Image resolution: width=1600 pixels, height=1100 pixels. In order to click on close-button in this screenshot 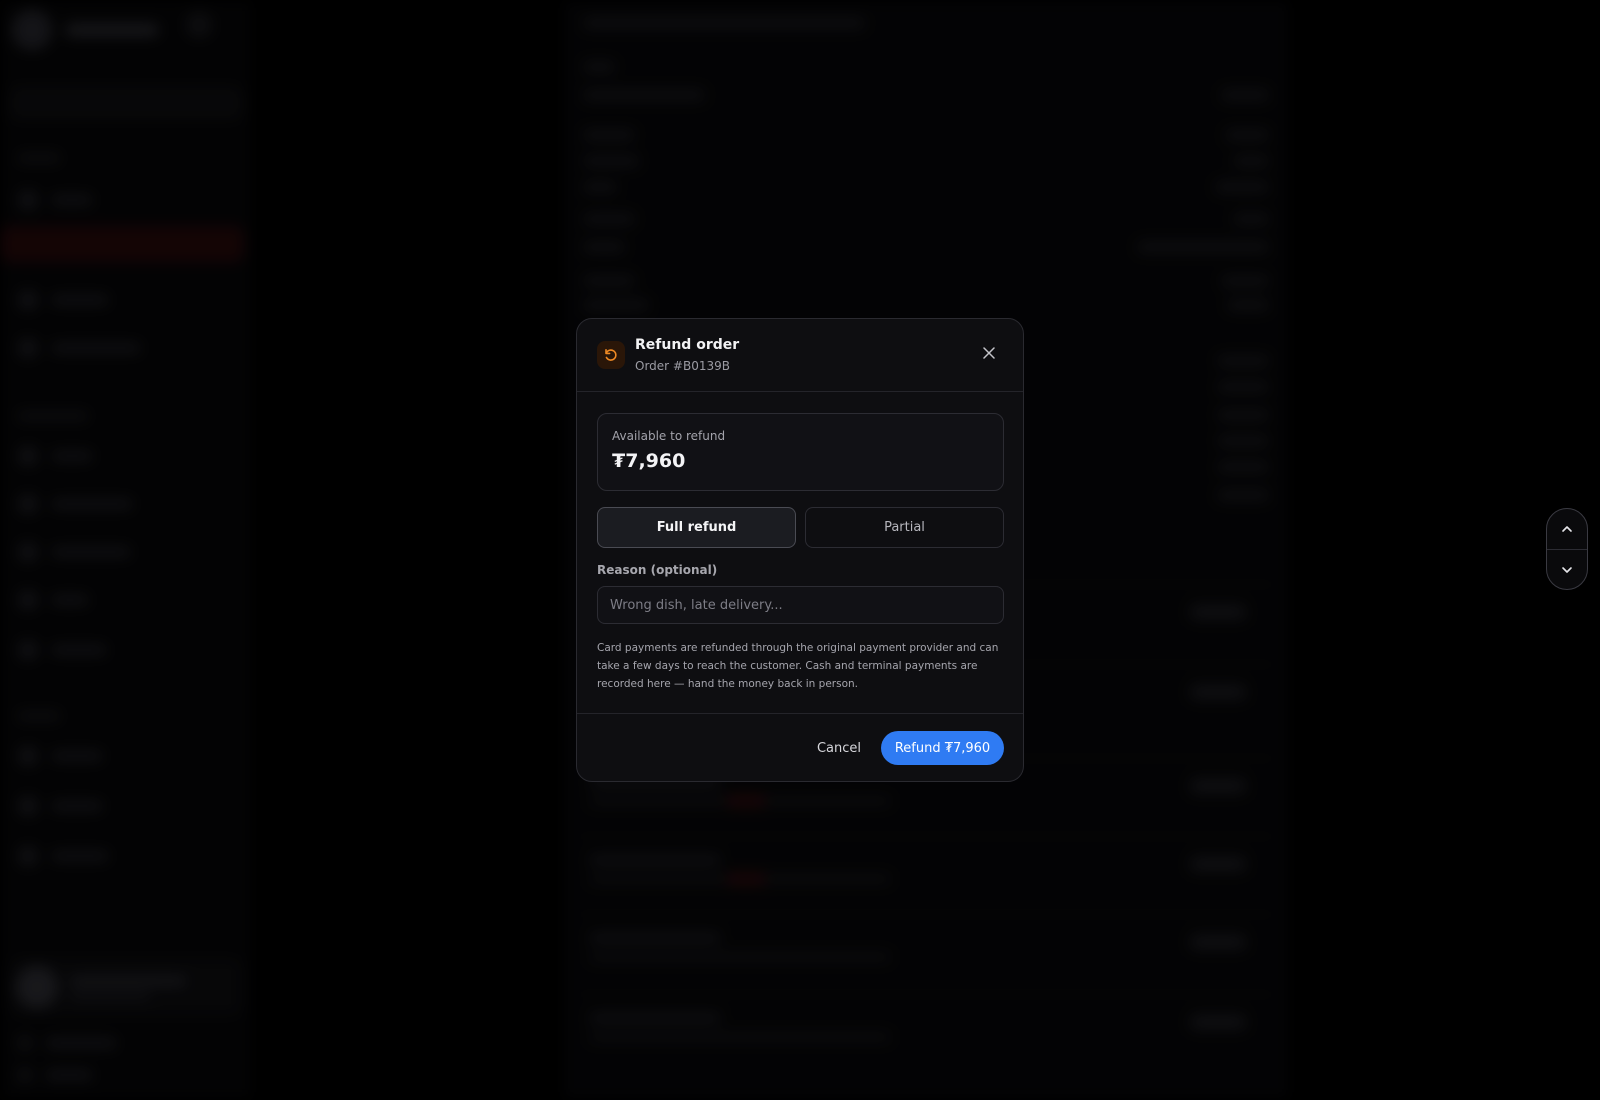, I will do `click(989, 353)`.